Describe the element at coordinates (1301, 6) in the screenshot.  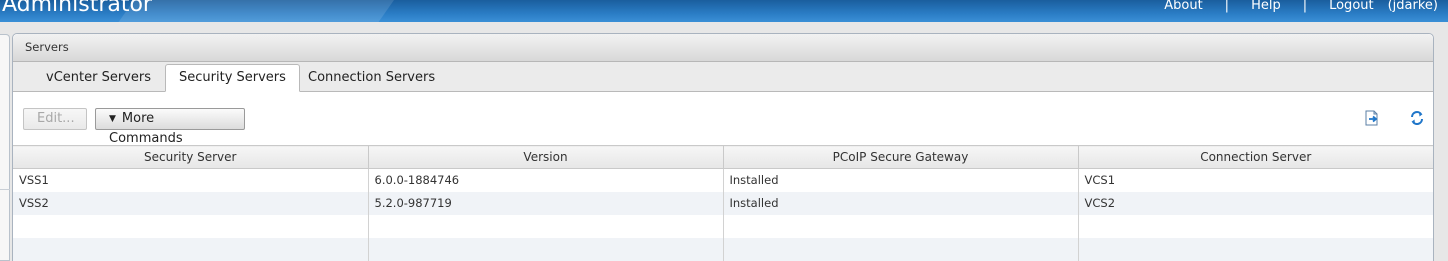
I see `top-links: About | Help | Logout (jdarke)` at that location.